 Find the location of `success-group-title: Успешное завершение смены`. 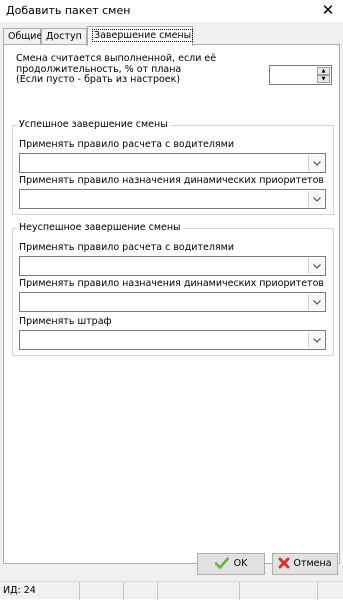

success-group-title: Успешное завершение смены is located at coordinates (93, 125).